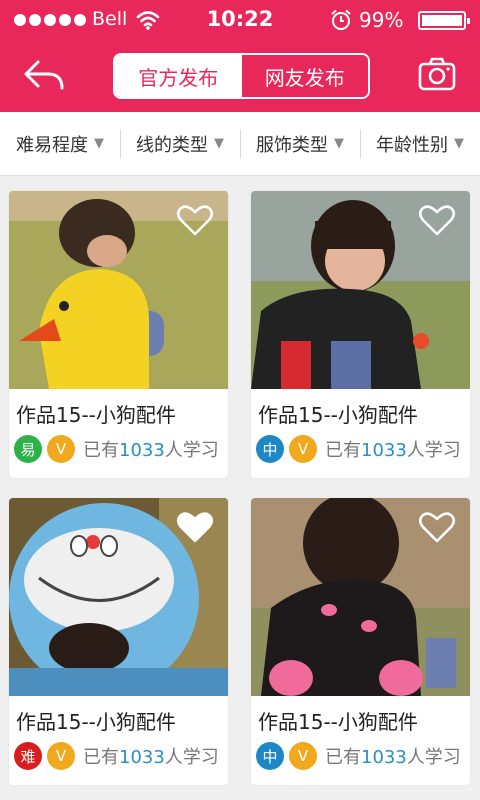 The height and width of the screenshot is (800, 480). I want to click on filter-bar: 难易程度 ▼ 线的类型 ▼ 服饰类型 ▼ 年龄性别 ▼, so click(240, 144).